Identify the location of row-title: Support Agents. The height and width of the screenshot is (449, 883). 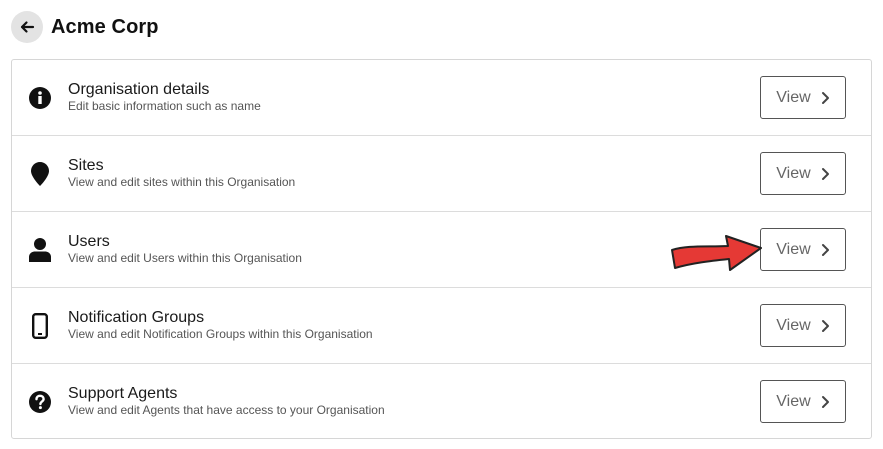
(123, 393).